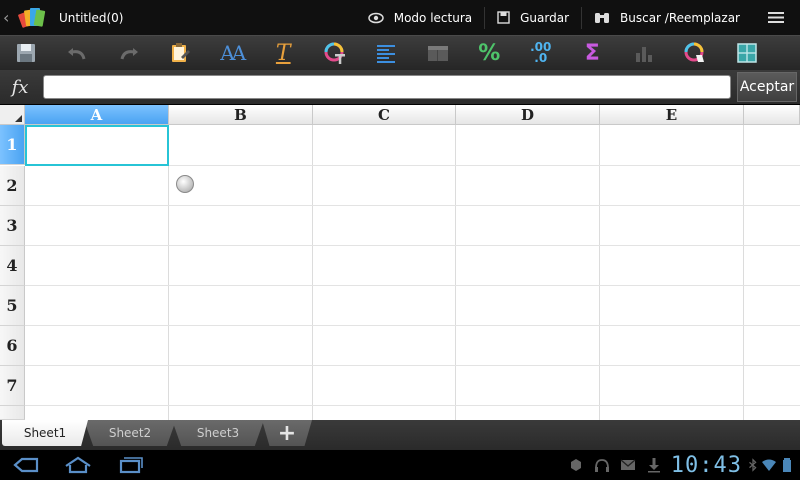 This screenshot has height=480, width=800. I want to click on formula-input, so click(387, 87).